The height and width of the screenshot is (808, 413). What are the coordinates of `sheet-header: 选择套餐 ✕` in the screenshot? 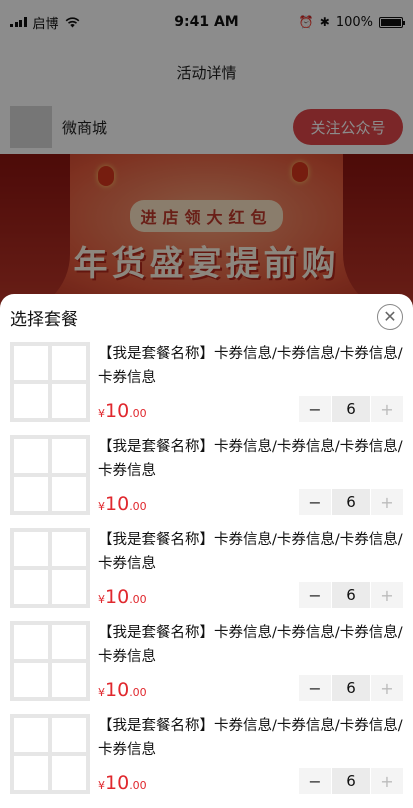 It's located at (206, 317).